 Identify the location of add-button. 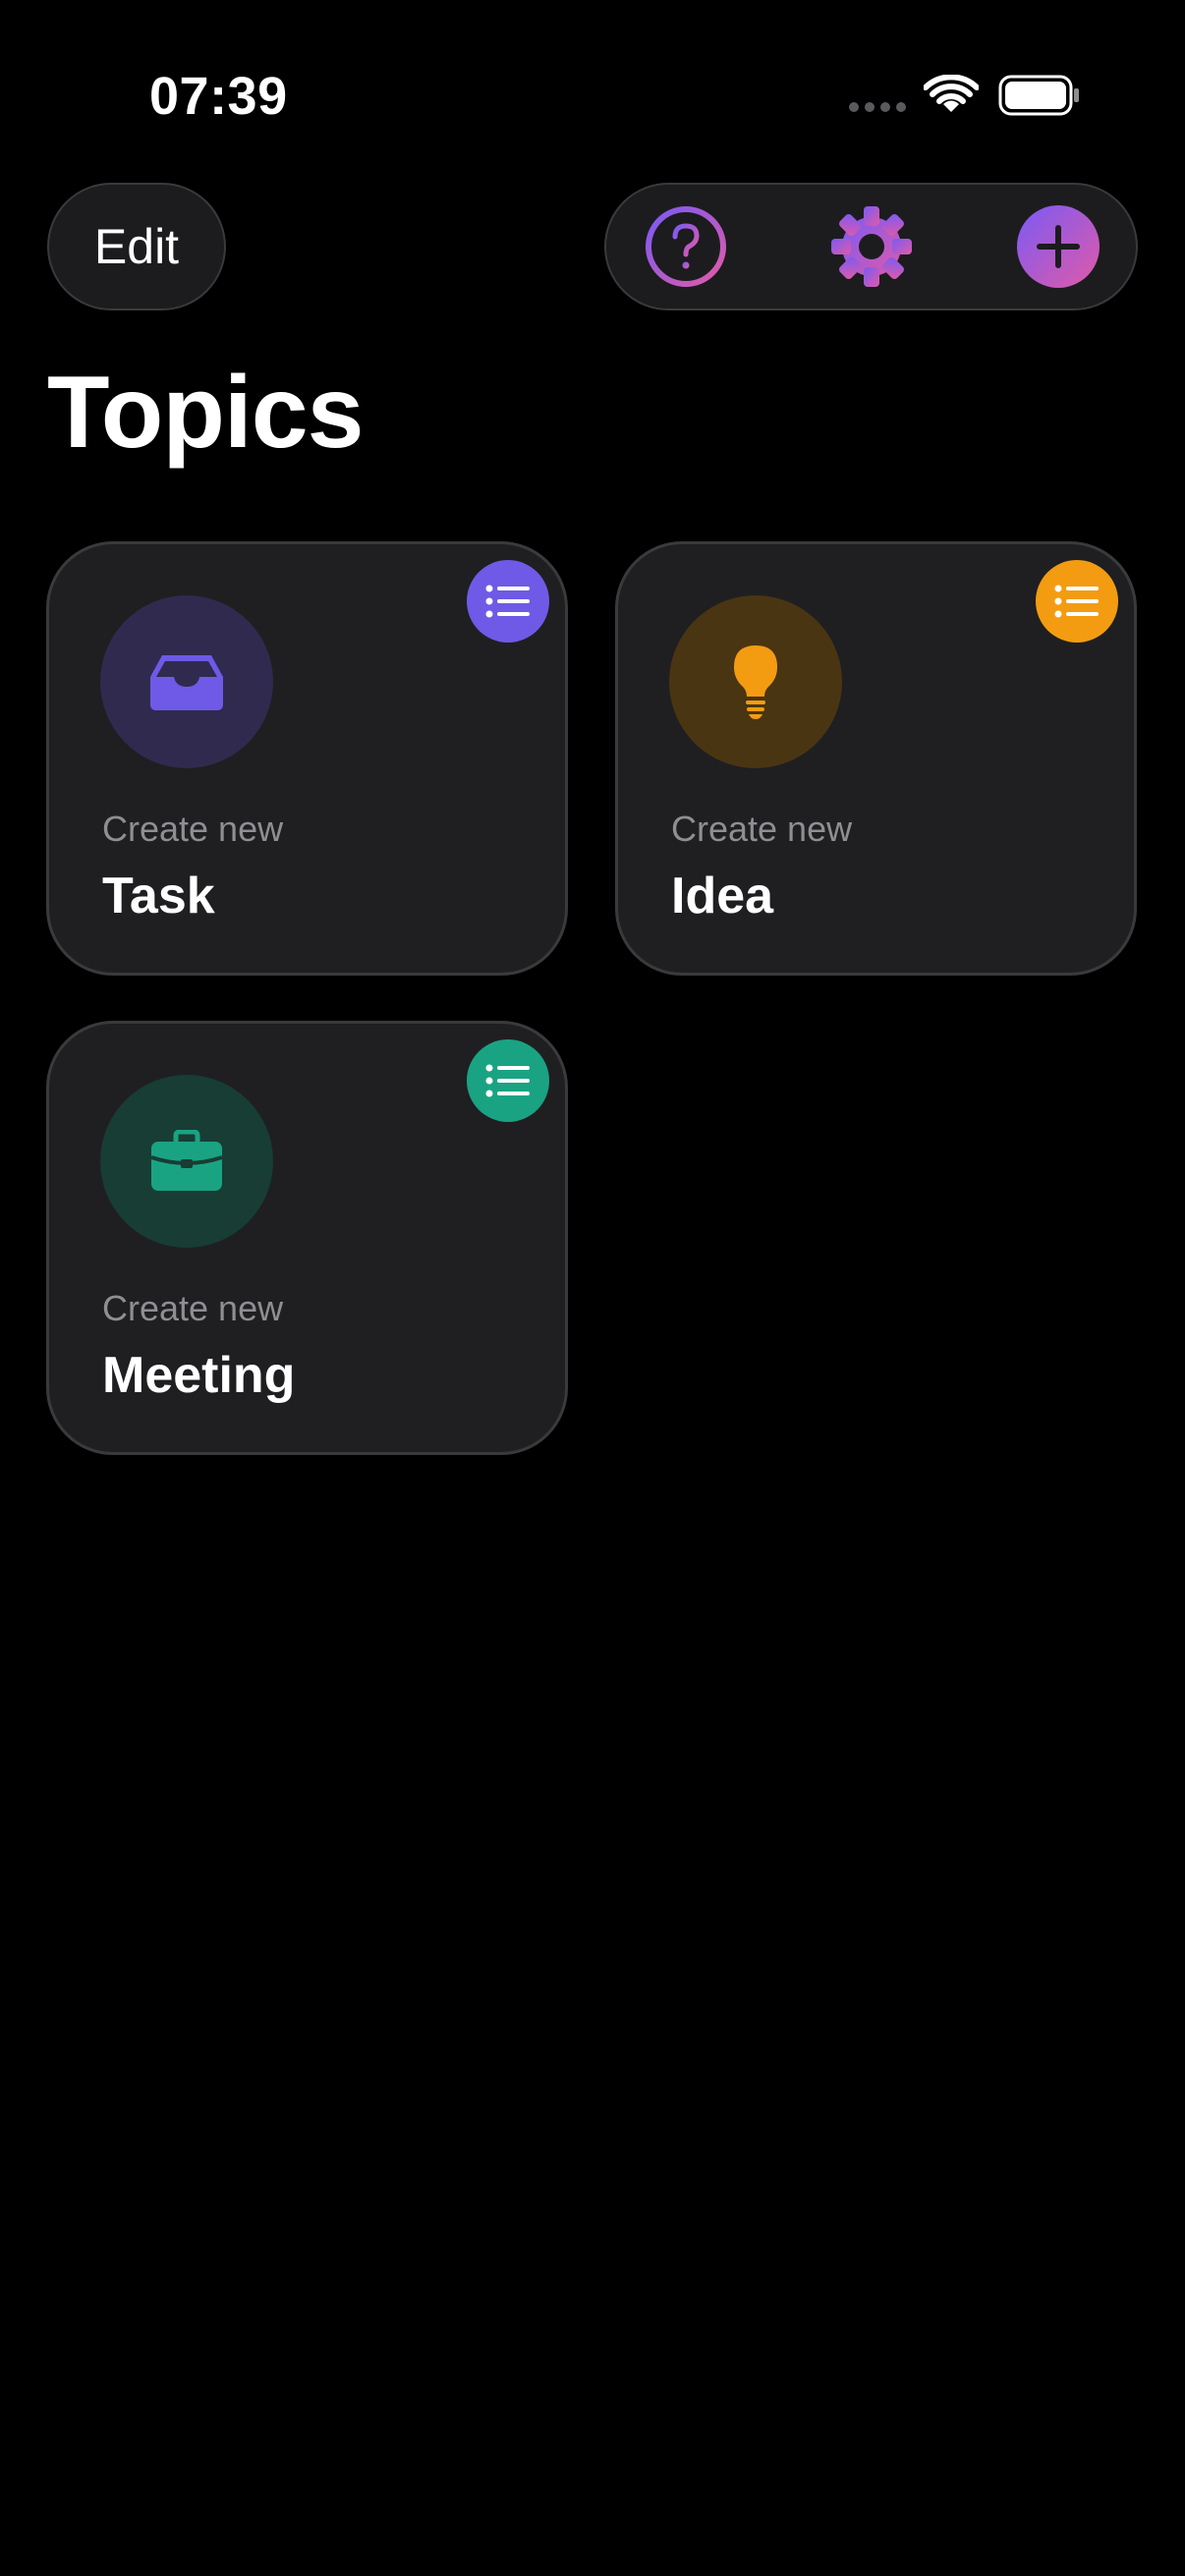
(1058, 246).